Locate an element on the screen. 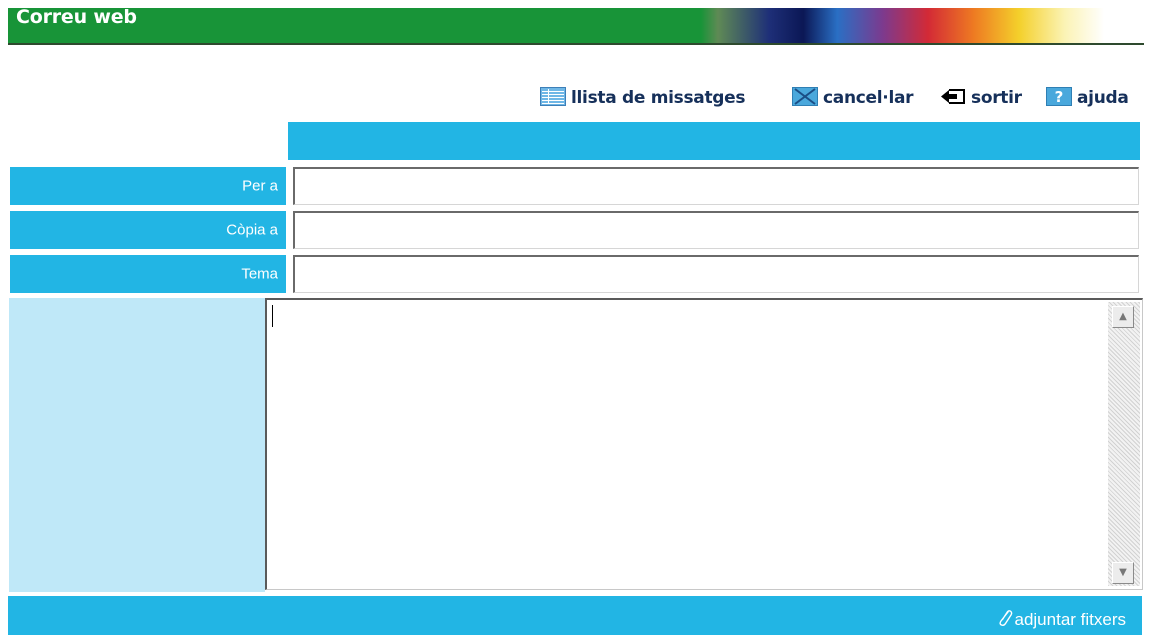  subject-field is located at coordinates (716, 274).